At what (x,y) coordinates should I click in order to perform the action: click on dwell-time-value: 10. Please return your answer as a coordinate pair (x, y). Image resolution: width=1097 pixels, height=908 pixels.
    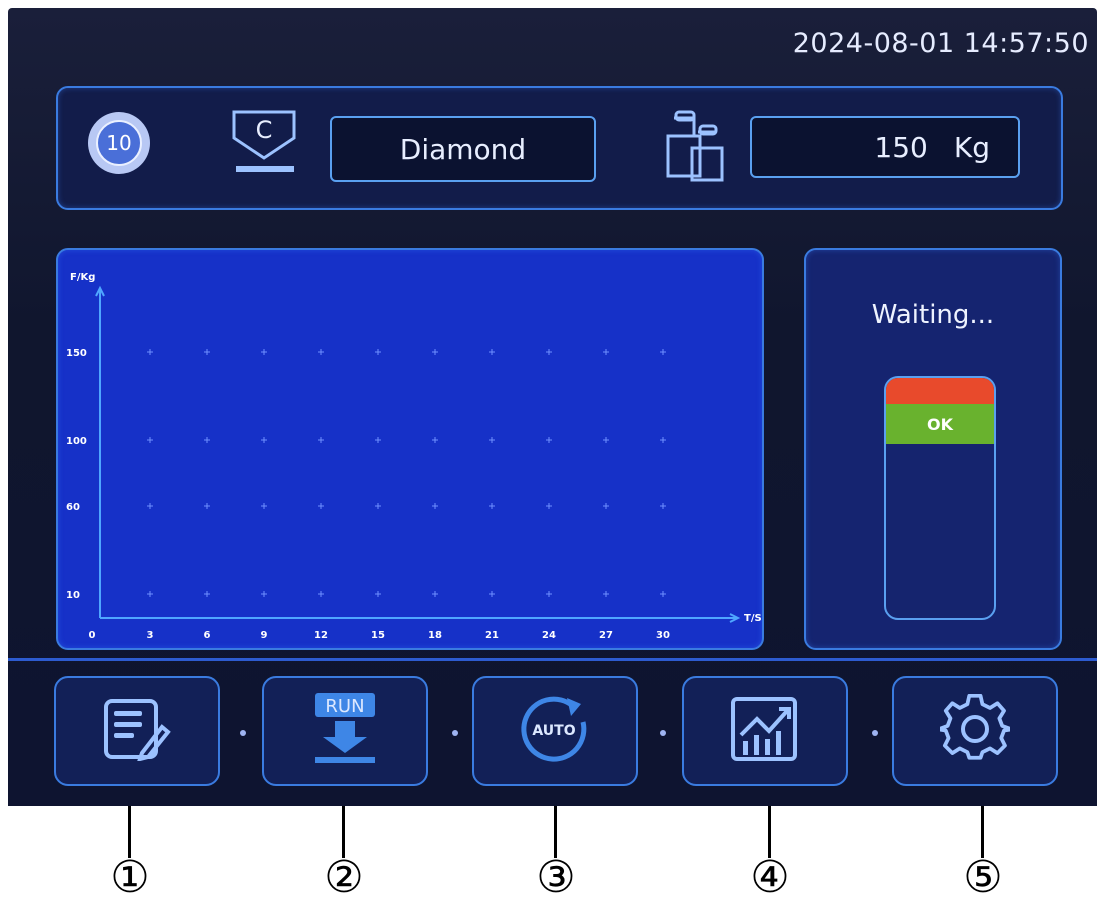
    Looking at the image, I should click on (119, 143).